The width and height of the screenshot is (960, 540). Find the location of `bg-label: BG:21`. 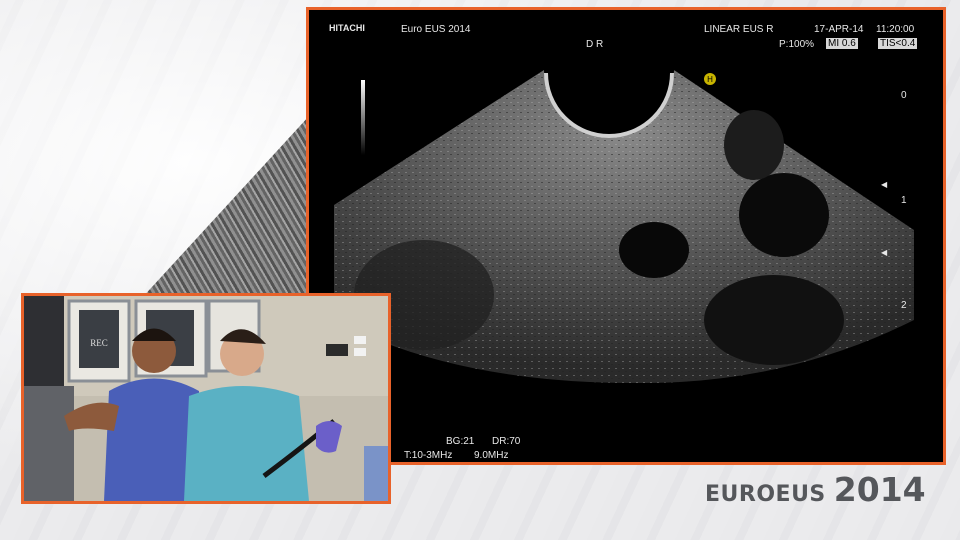

bg-label: BG:21 is located at coordinates (460, 441).